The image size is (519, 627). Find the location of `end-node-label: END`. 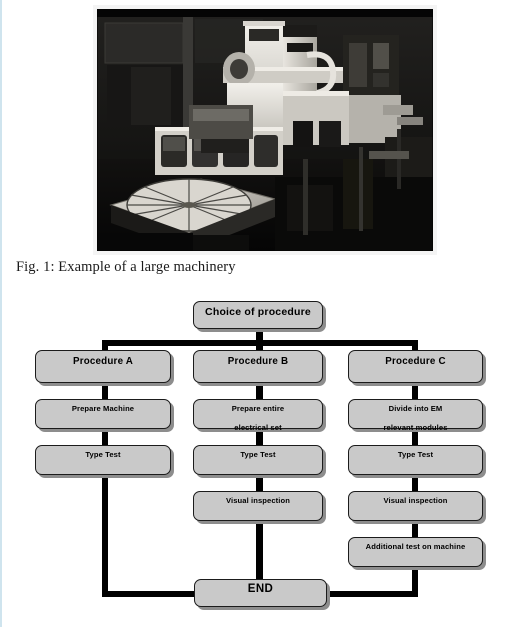

end-node-label: END is located at coordinates (260, 589).